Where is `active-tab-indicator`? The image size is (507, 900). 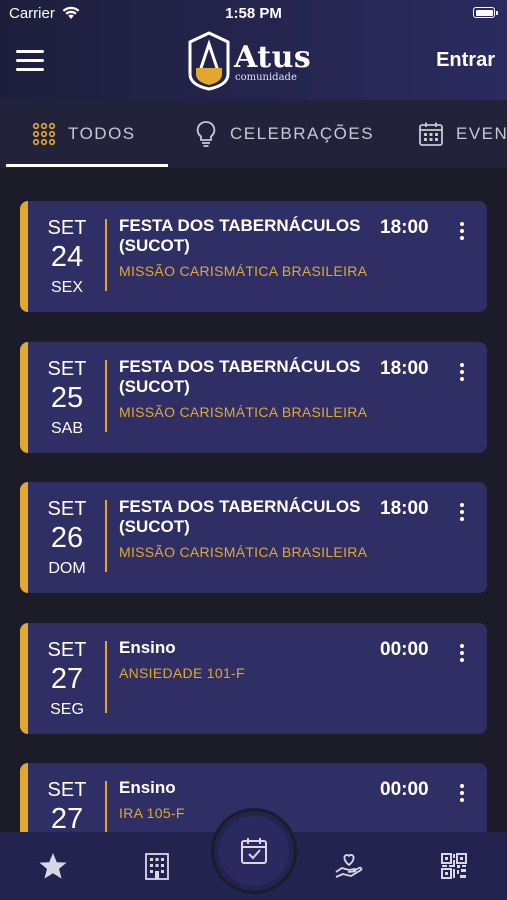
active-tab-indicator is located at coordinates (87, 165).